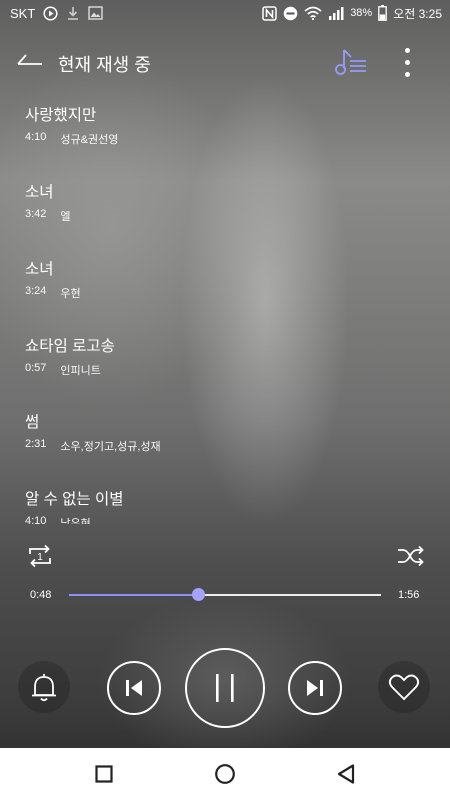 The image size is (450, 800). What do you see at coordinates (225, 507) in the screenshot?
I see `list-item: 알 수 없는 이별 4:10 남우현` at bounding box center [225, 507].